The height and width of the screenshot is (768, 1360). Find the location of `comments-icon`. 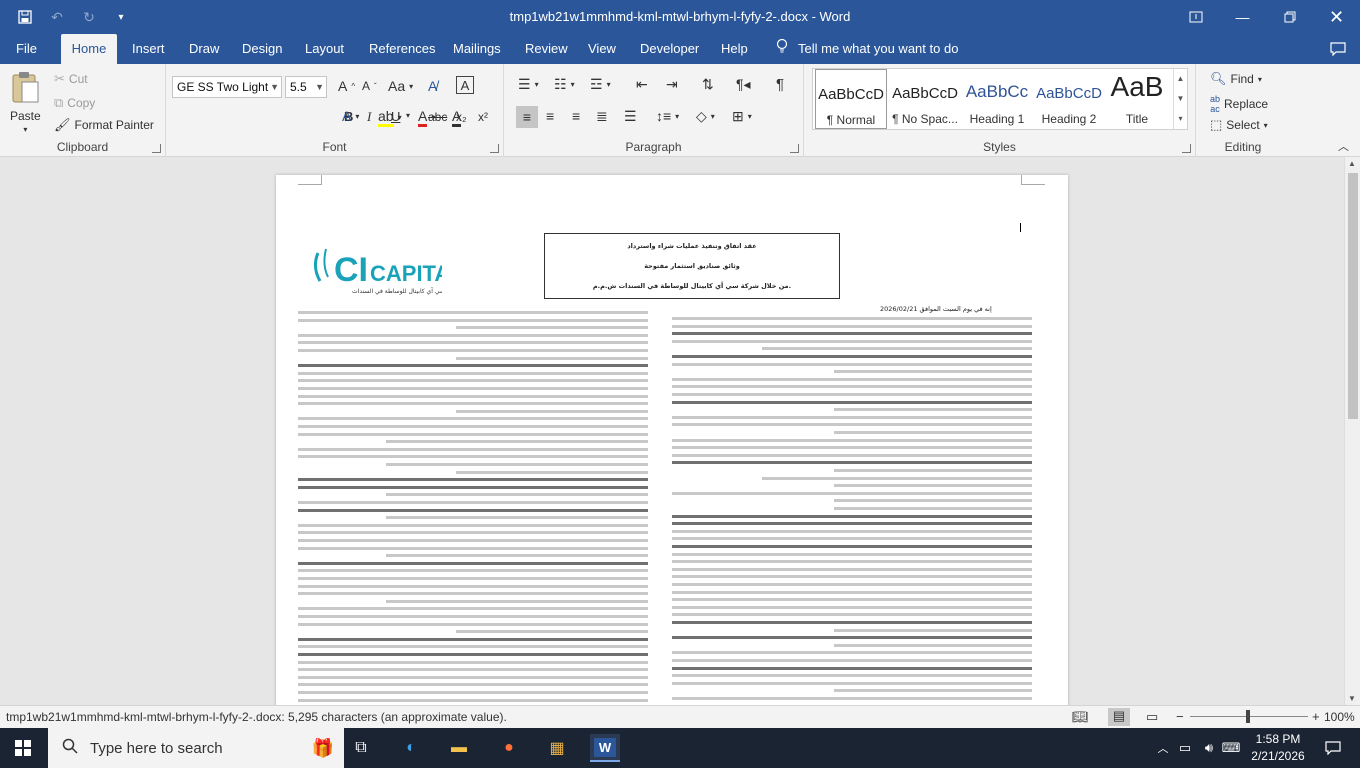

comments-icon is located at coordinates (1338, 49).